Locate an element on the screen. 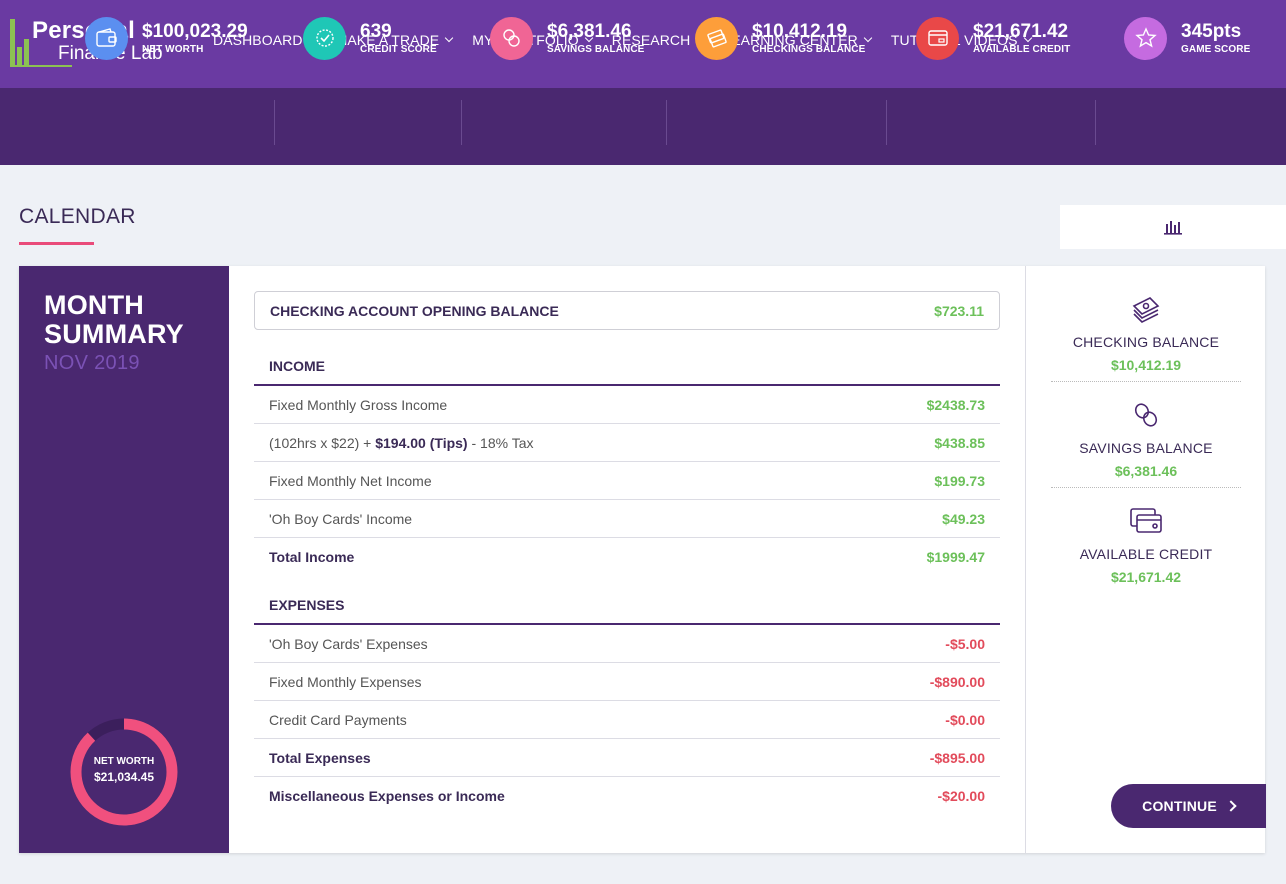 This screenshot has width=1286, height=884. stat-label: CREDIT SCORE is located at coordinates (398, 49).